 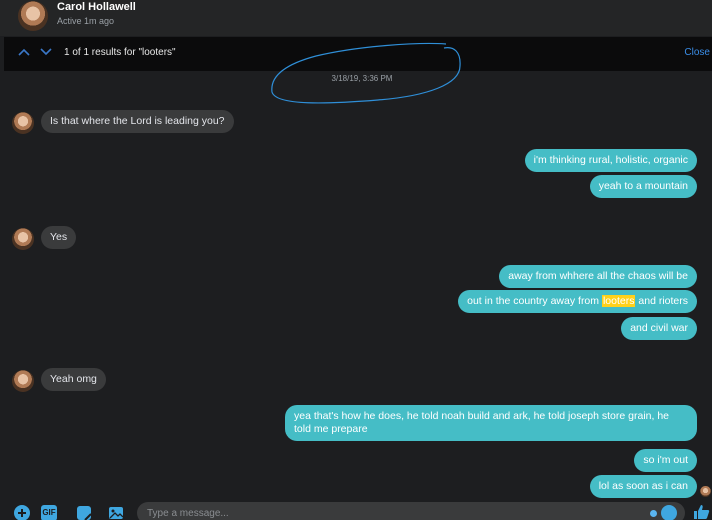 I want to click on incoming-message: Is that where the Lord is leading you?, so click(x=137, y=121).